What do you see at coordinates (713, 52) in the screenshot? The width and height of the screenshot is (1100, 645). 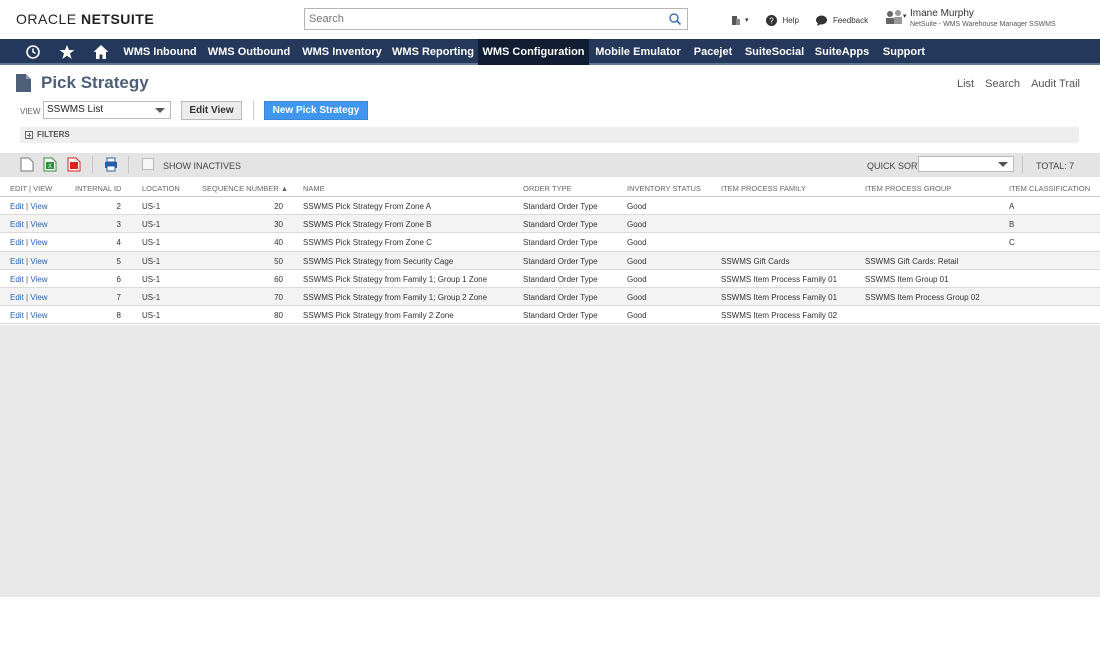 I see `nav-pacejet: Pacejet` at bounding box center [713, 52].